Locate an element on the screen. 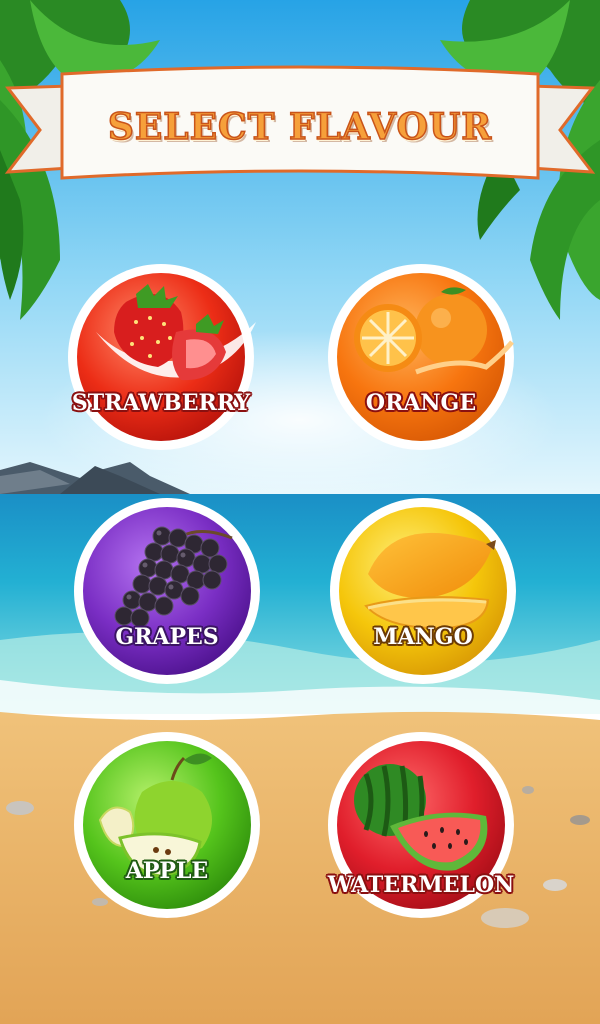  orange-icon is located at coordinates (421, 357).